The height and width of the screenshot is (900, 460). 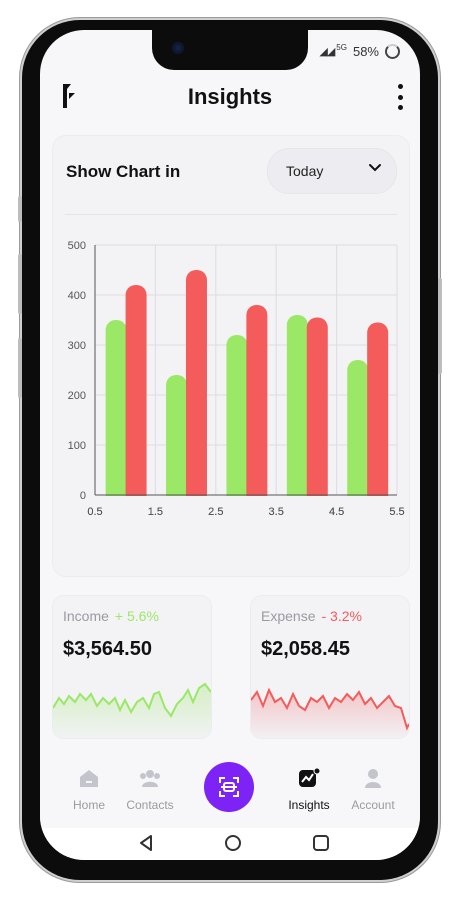 What do you see at coordinates (20, 284) in the screenshot?
I see `volume-up-button` at bounding box center [20, 284].